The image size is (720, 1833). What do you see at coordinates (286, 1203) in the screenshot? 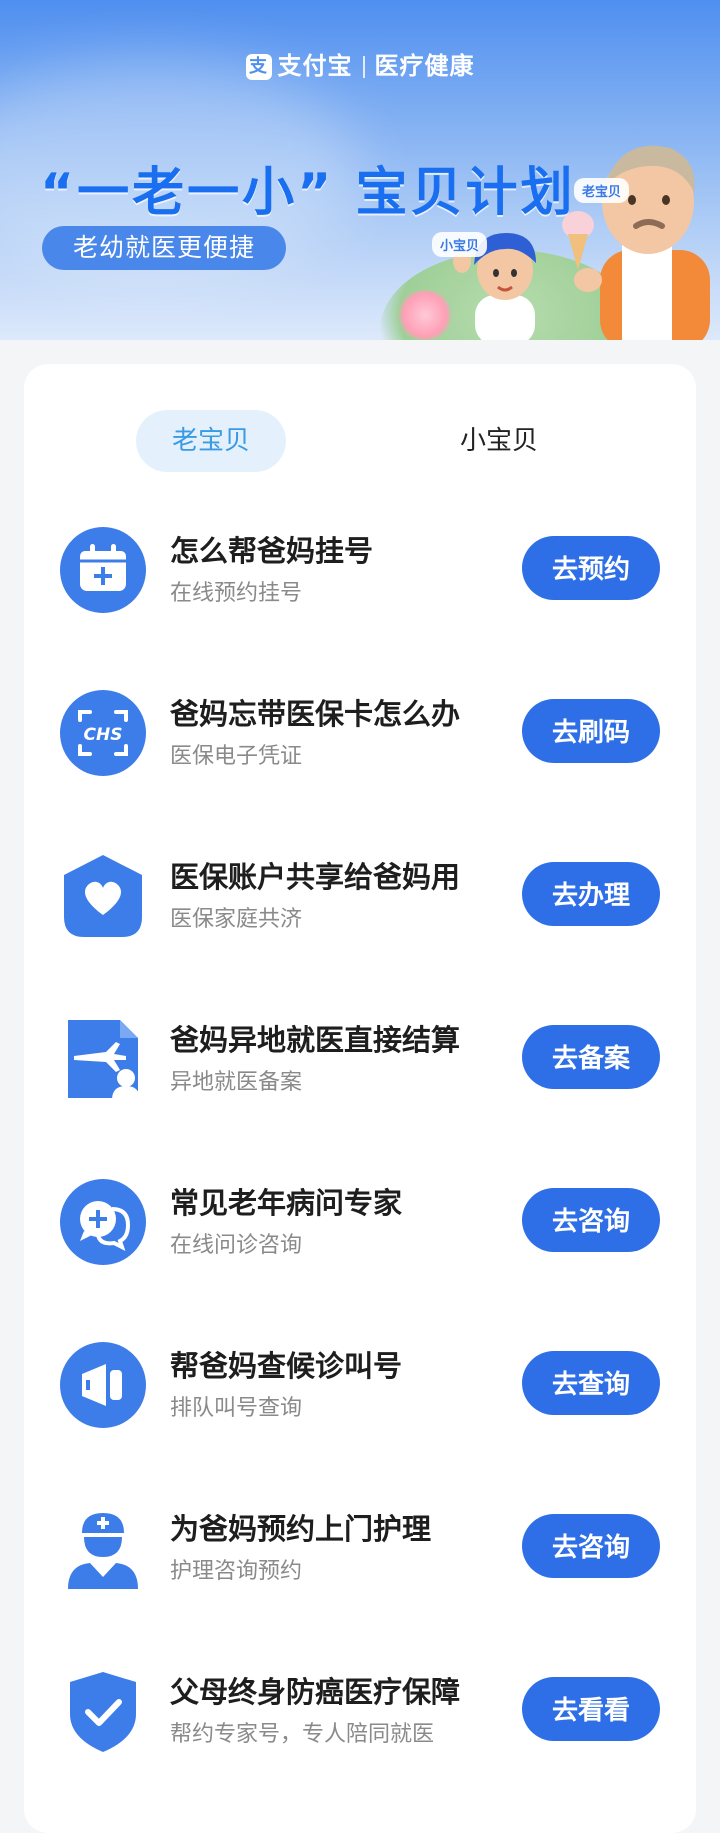
I see `item-title: 常见老年病问专家` at bounding box center [286, 1203].